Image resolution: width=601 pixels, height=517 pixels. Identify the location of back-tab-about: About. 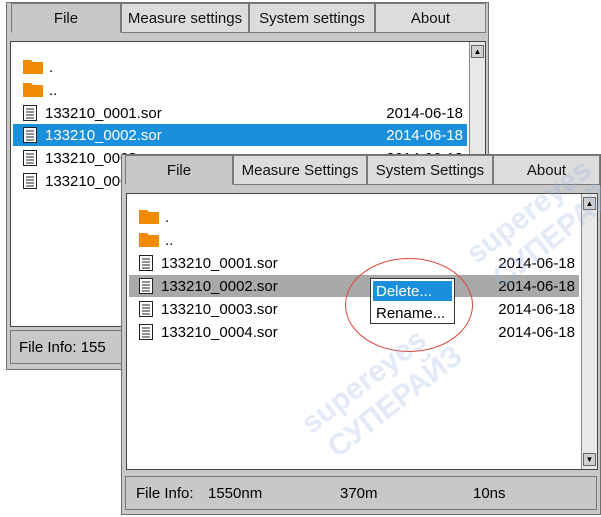
(430, 18).